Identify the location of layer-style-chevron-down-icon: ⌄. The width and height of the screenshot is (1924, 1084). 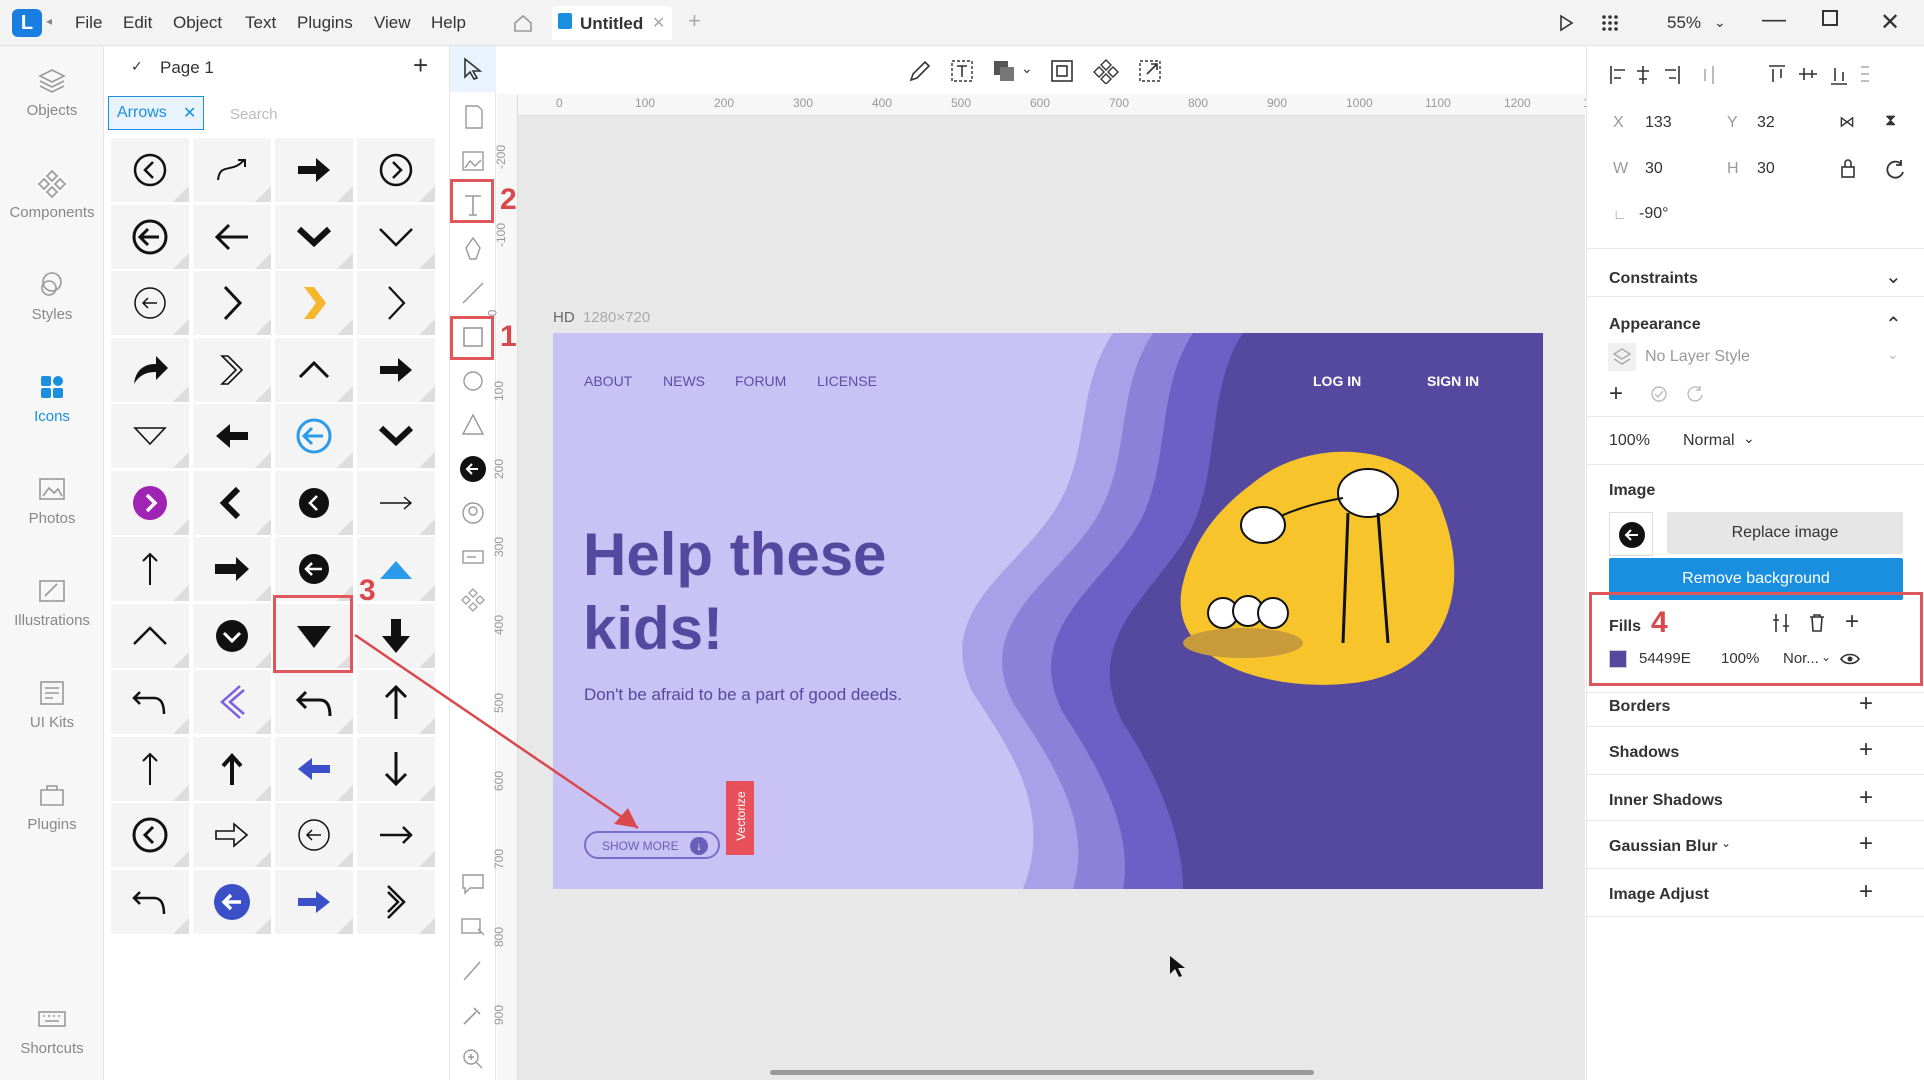
(1893, 354).